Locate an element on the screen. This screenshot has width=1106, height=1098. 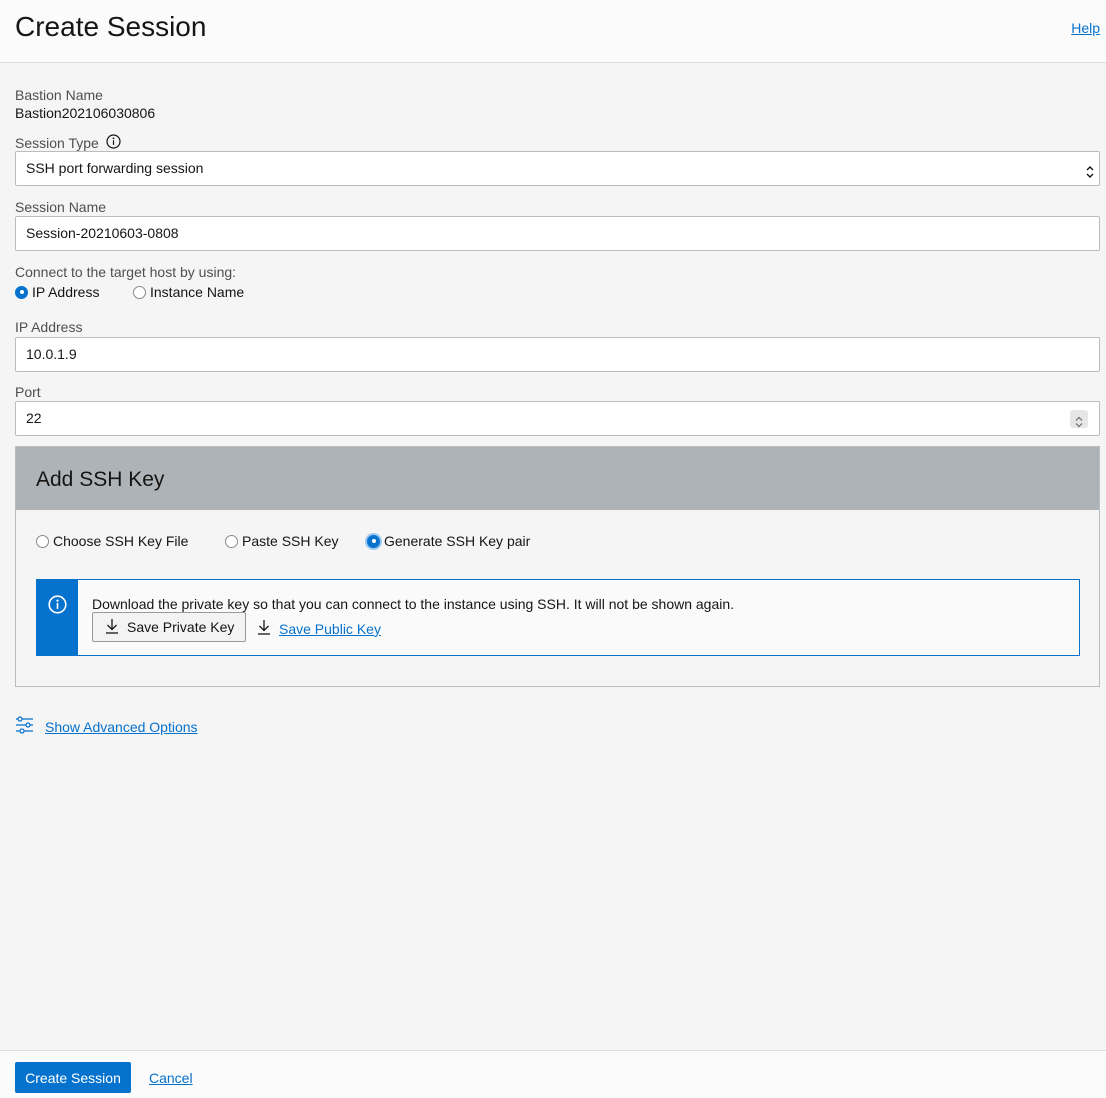
session-type-label-row: Session Type is located at coordinates (68, 143).